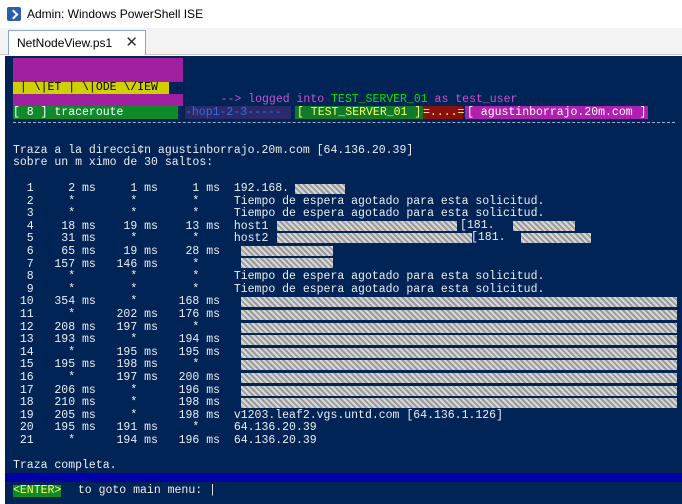  What do you see at coordinates (165, 440) in the screenshot?
I see `trace-row: 21 * 194 ms 196 ms 64.136.20.39` at bounding box center [165, 440].